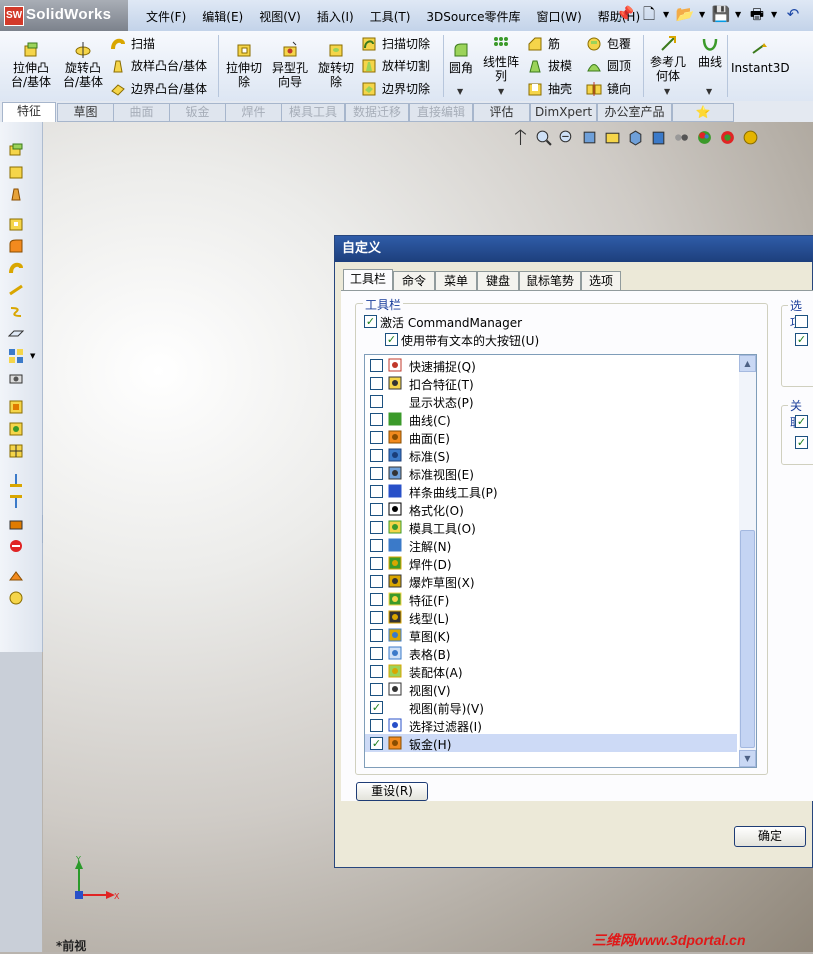  What do you see at coordinates (551, 689) in the screenshot?
I see `toolbar-list-item: 视图(V)` at bounding box center [551, 689].